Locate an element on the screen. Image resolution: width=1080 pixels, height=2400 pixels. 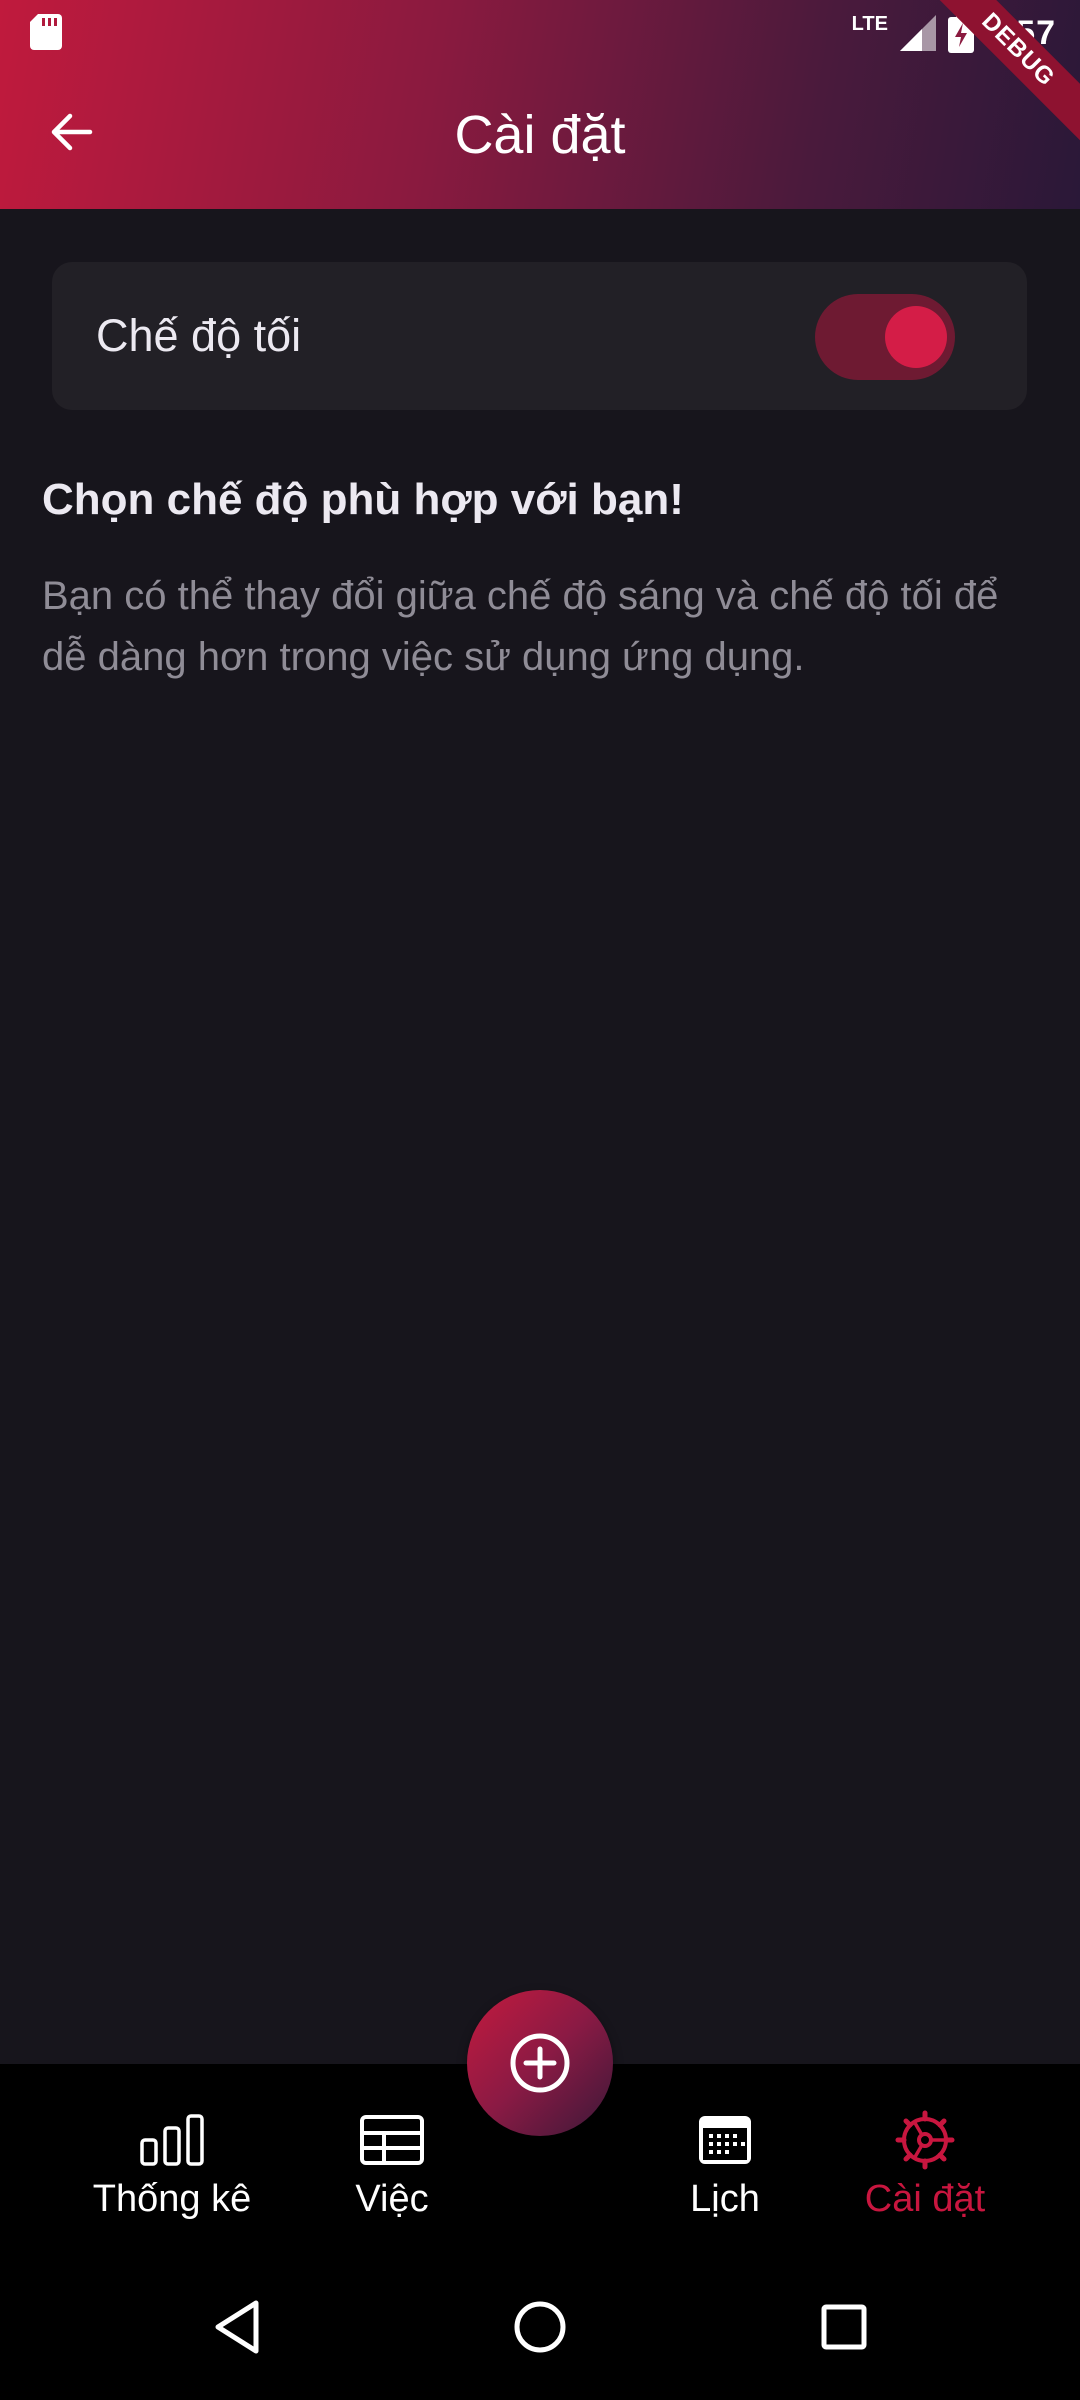
nav-item-tasks: Việc is located at coordinates (392, 2159).